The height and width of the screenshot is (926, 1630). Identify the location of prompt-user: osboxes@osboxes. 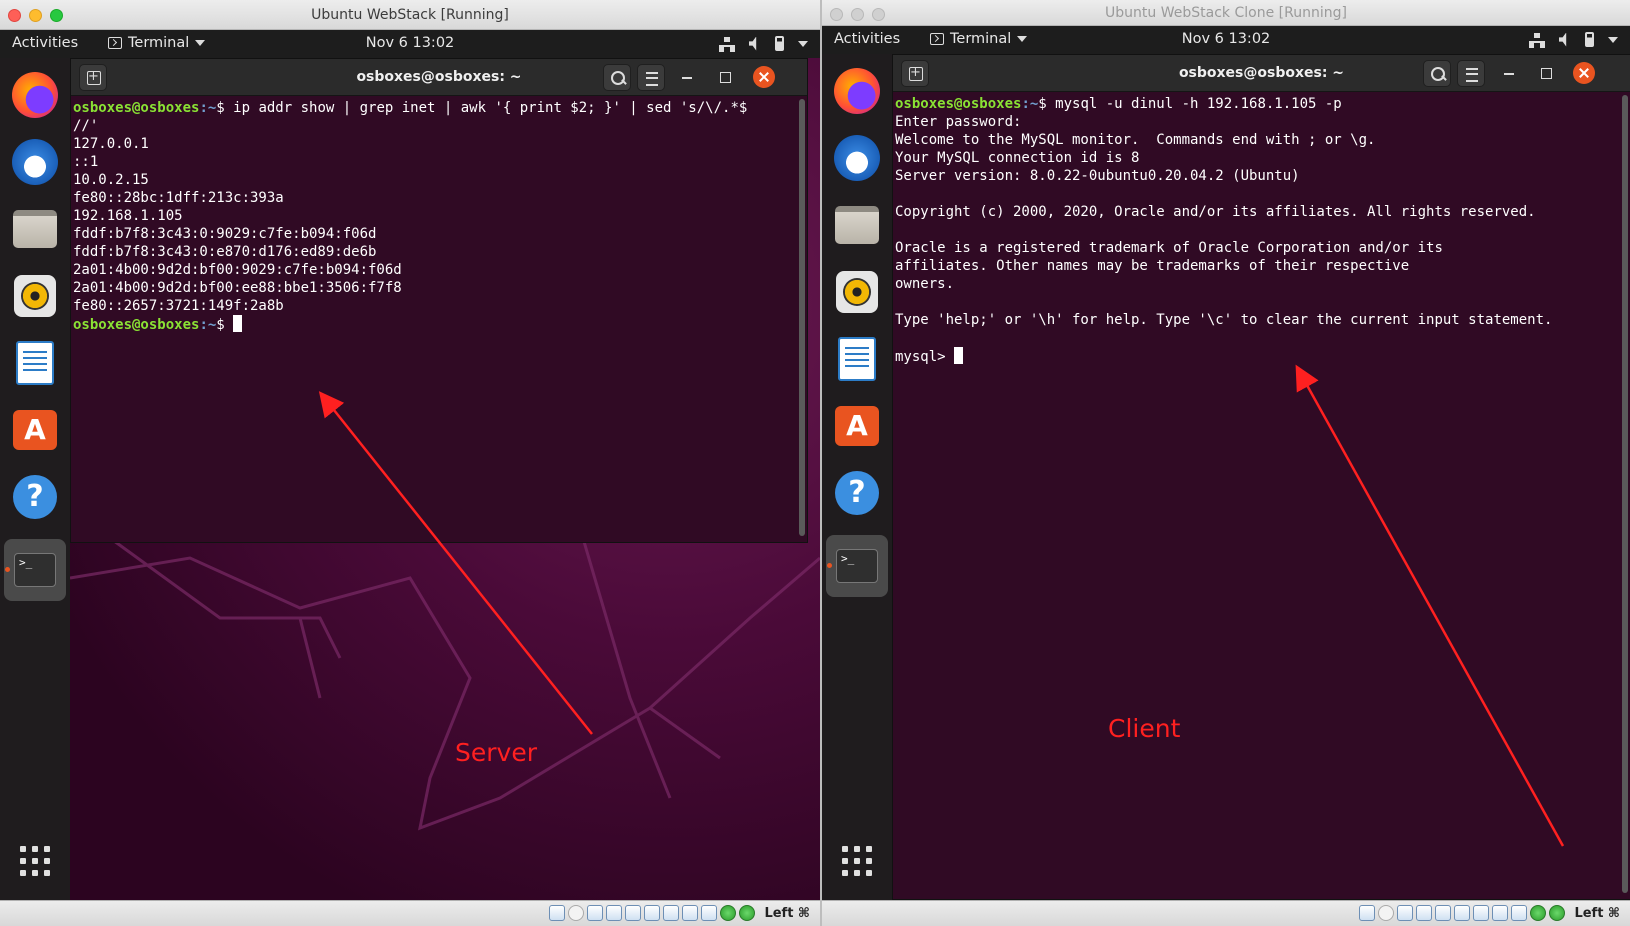
(136, 108).